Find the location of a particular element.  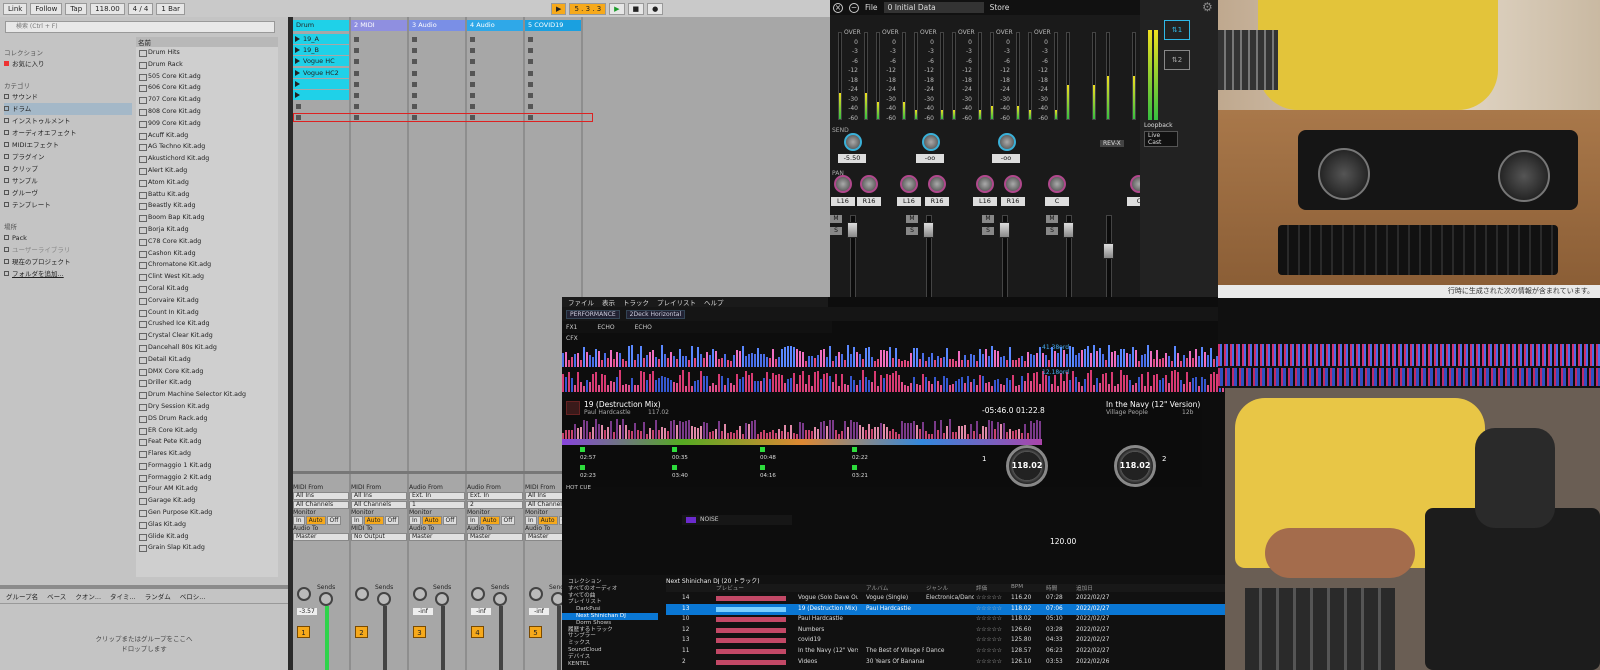

file-item: Four AM Kit.adg is located at coordinates (207, 489).